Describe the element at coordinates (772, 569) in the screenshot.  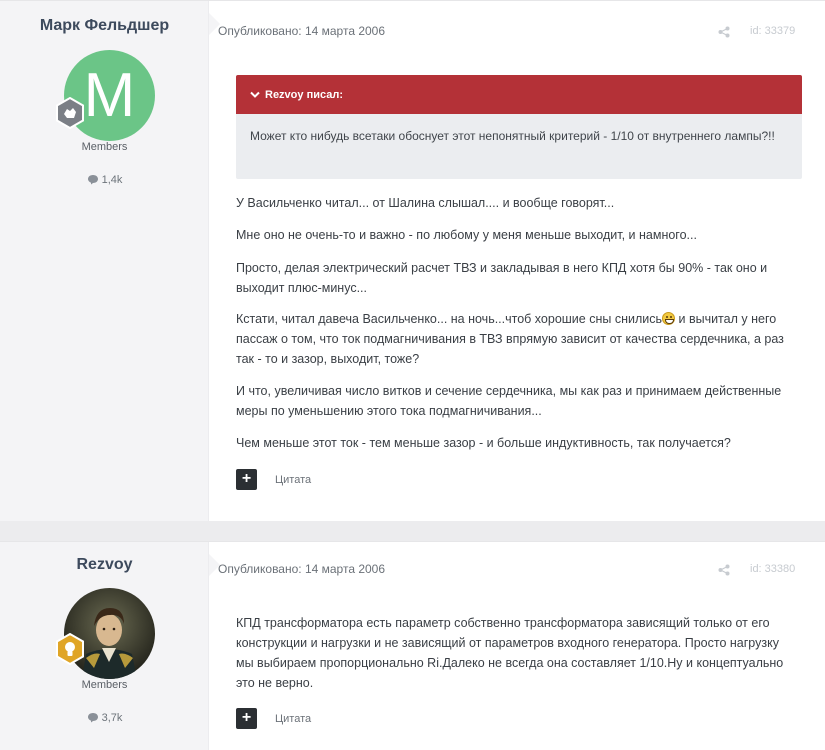
I see `post-id-link: id: 33380` at that location.